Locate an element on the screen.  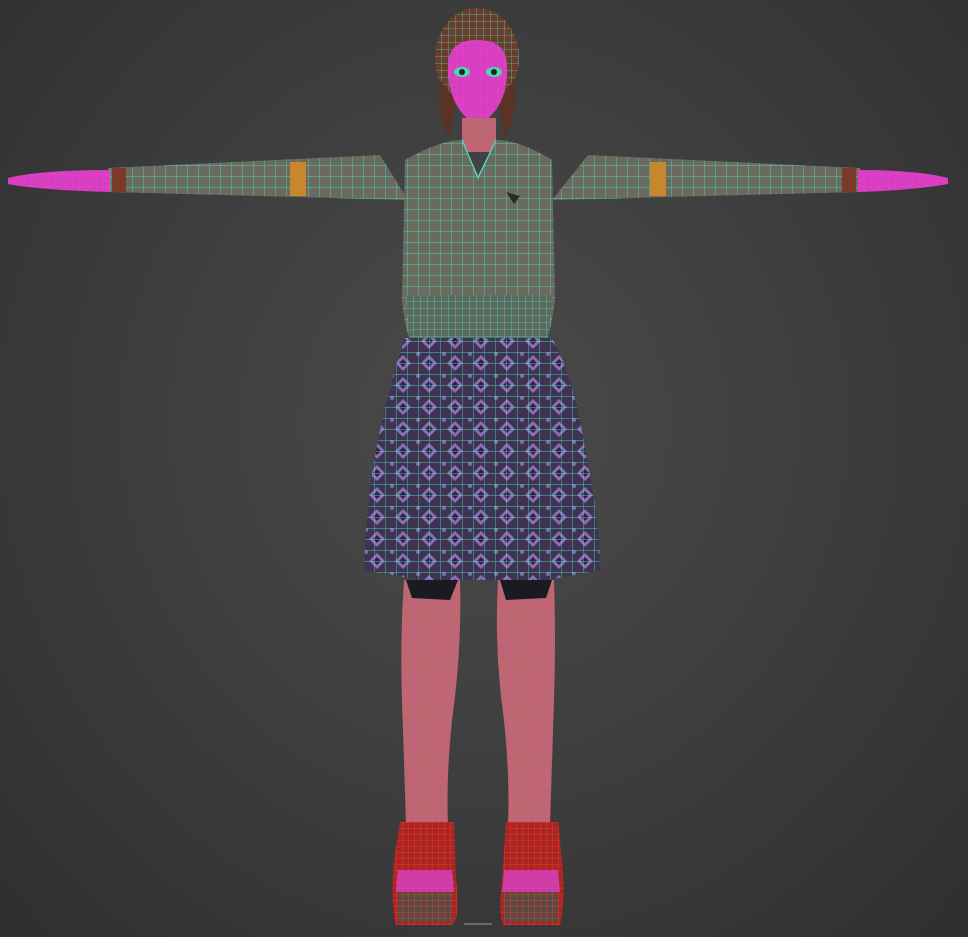
neck-mesh is located at coordinates (479, 135).